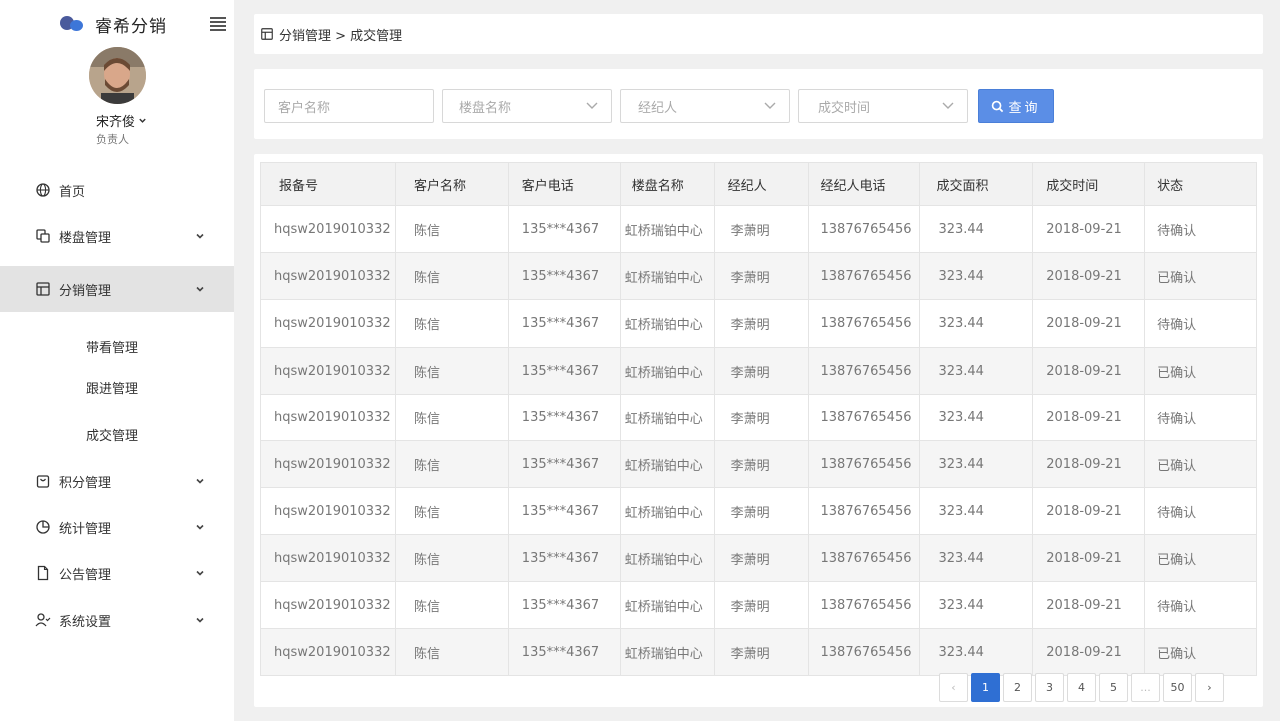 This screenshot has width=1280, height=721. Describe the element at coordinates (1177, 687) in the screenshot. I see `page-button: 50` at that location.